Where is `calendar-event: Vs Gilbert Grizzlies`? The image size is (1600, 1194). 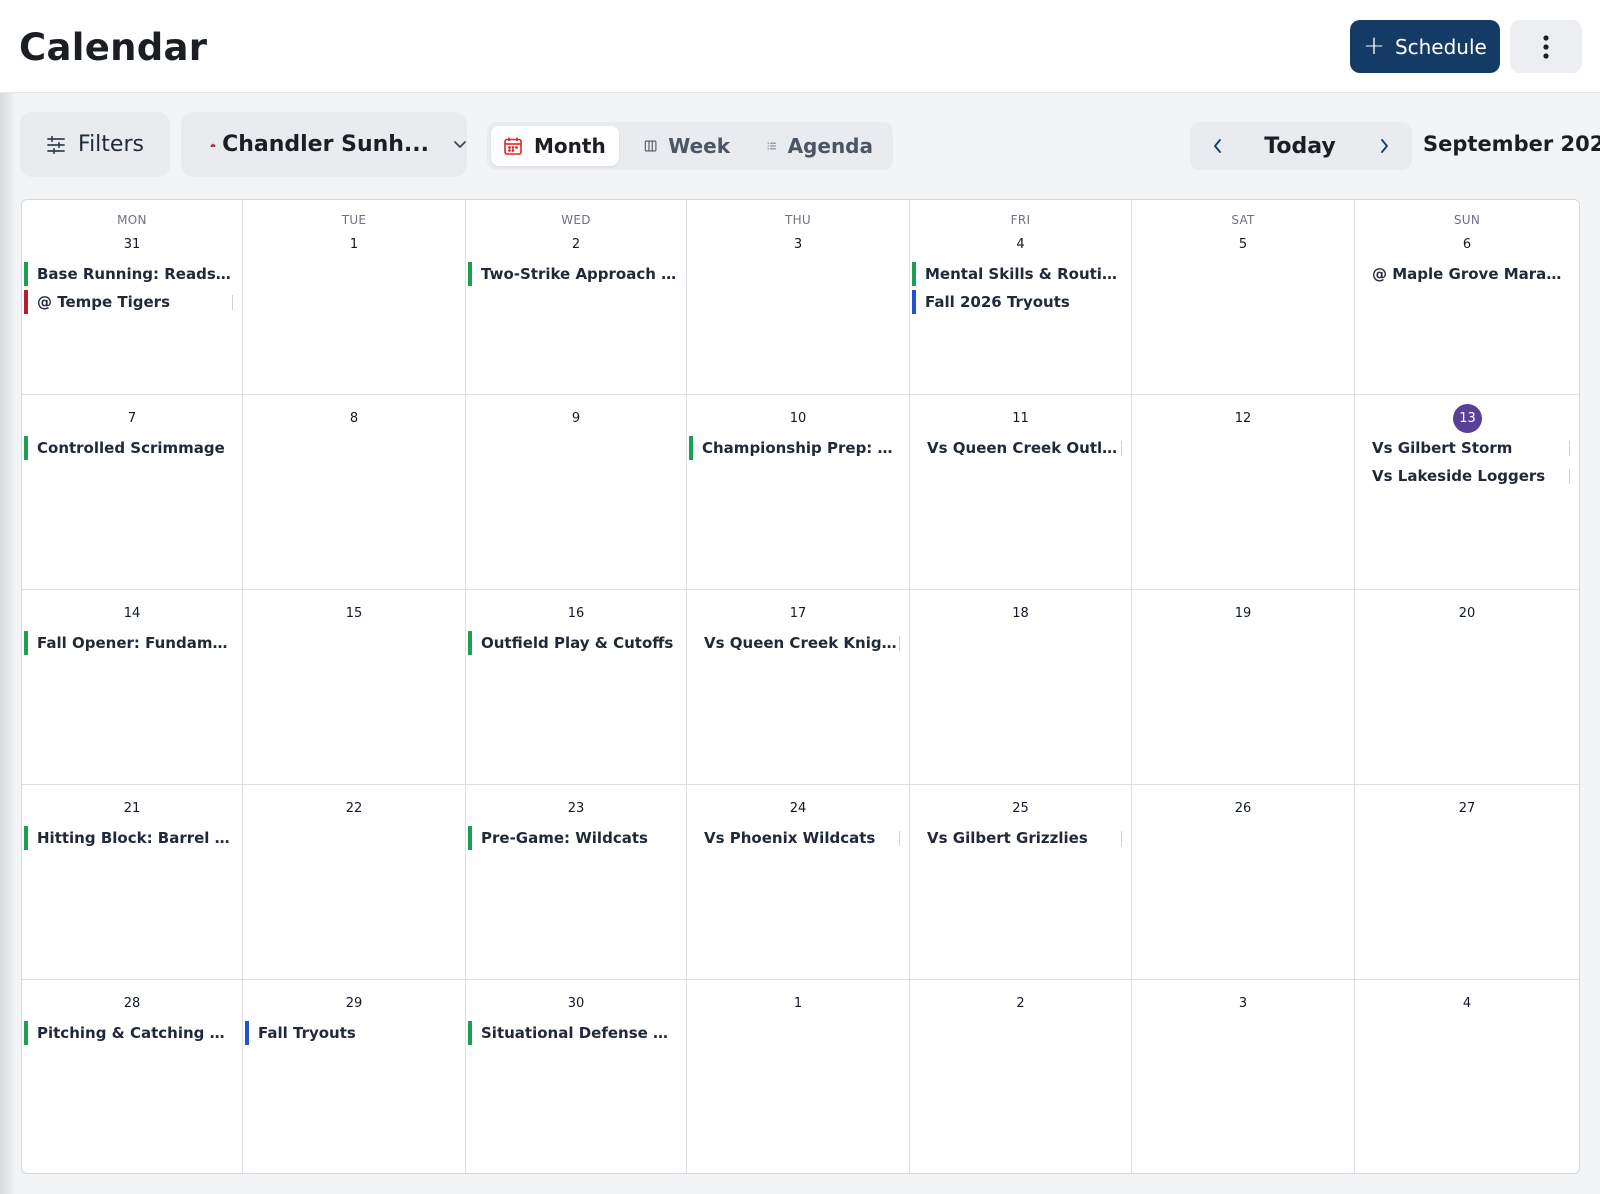
calendar-event: Vs Gilbert Grizzlies is located at coordinates (1017, 838).